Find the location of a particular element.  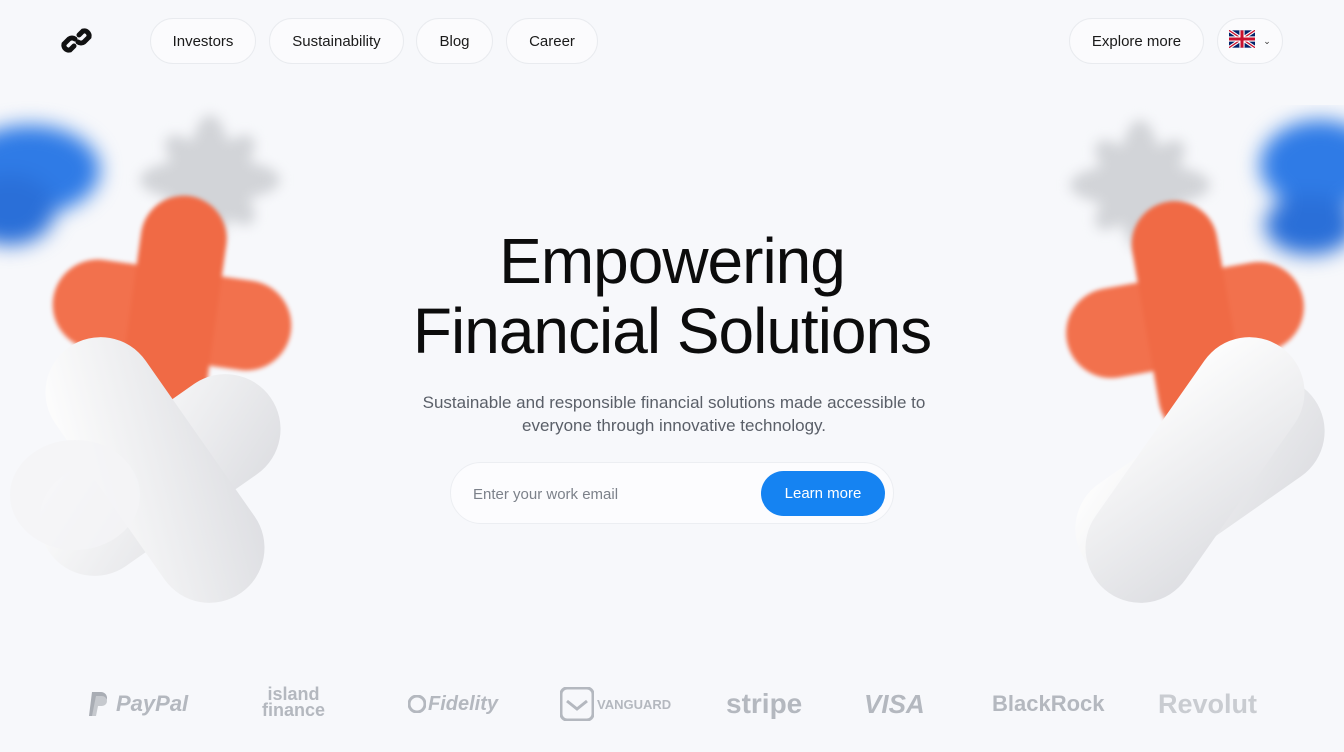

stripe-logo: stripe is located at coordinates (764, 704).